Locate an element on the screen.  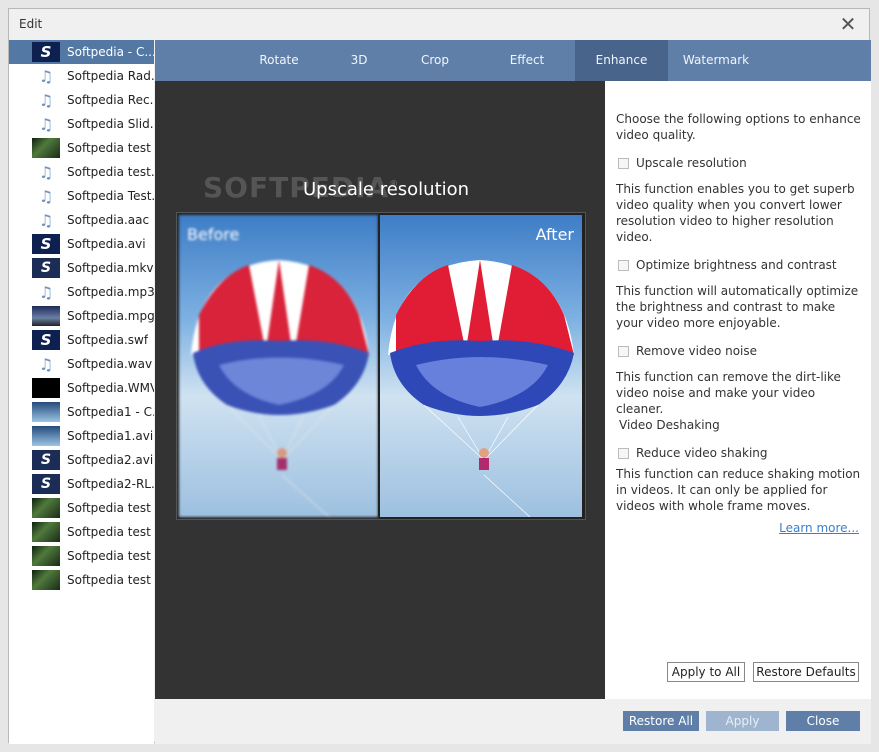
tab-effect: Effect is located at coordinates (527, 60).